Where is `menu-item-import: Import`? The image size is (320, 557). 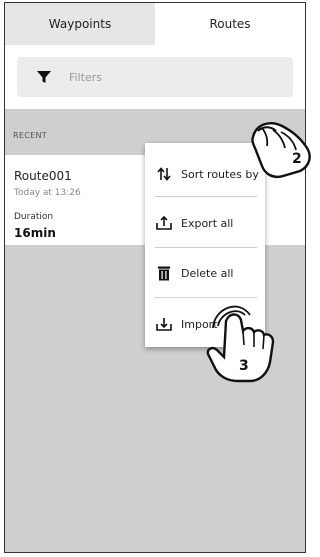
menu-item-import: Import is located at coordinates (205, 324).